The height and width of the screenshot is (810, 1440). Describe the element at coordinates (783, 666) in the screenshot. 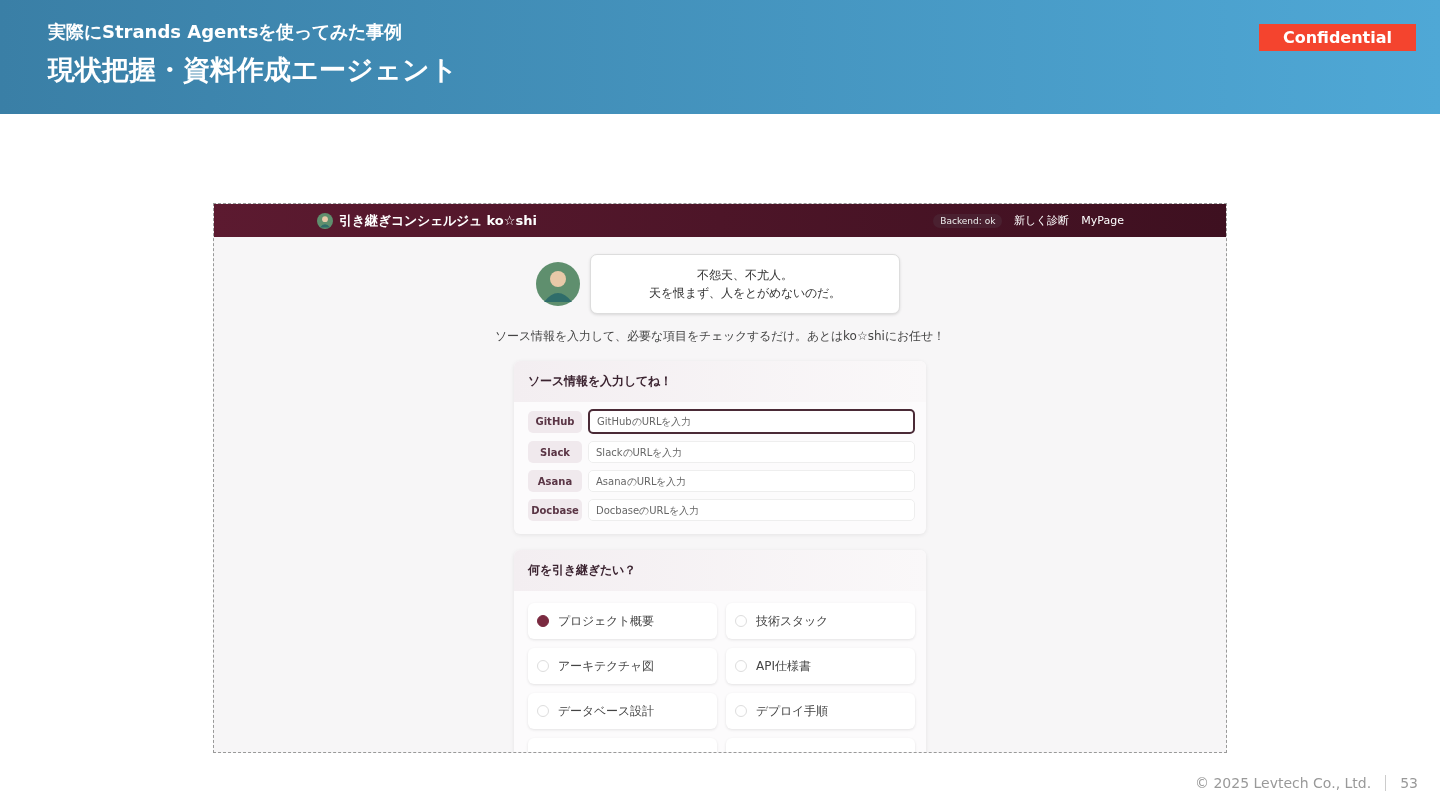

I see `option-label: API仕様書` at that location.